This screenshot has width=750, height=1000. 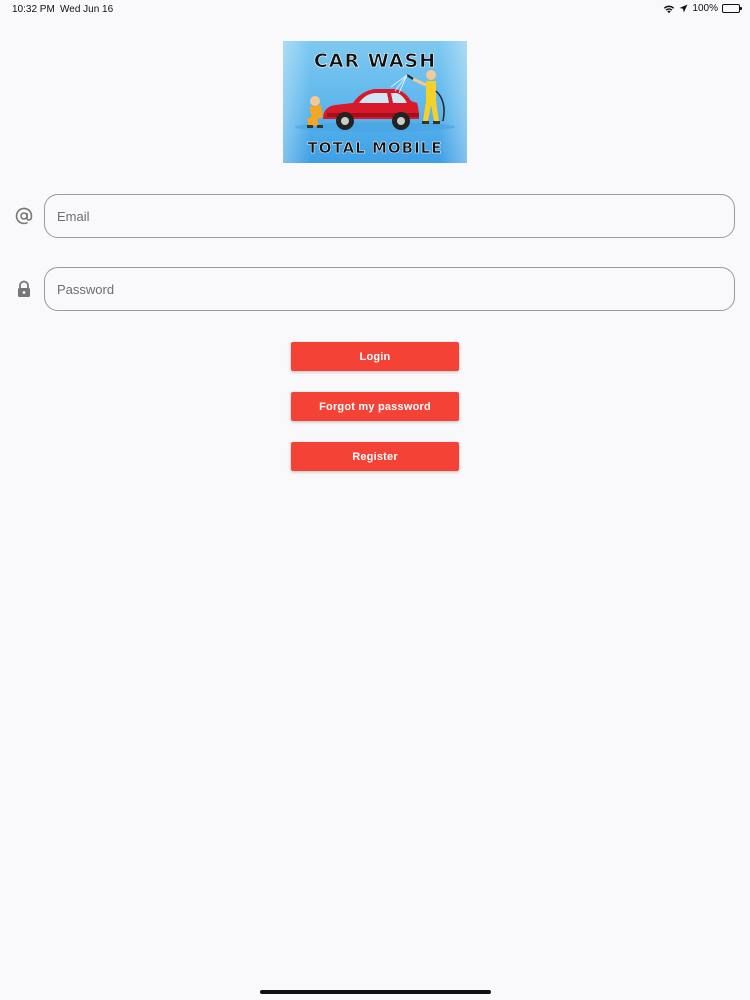 I want to click on register-button: Register, so click(x=375, y=456).